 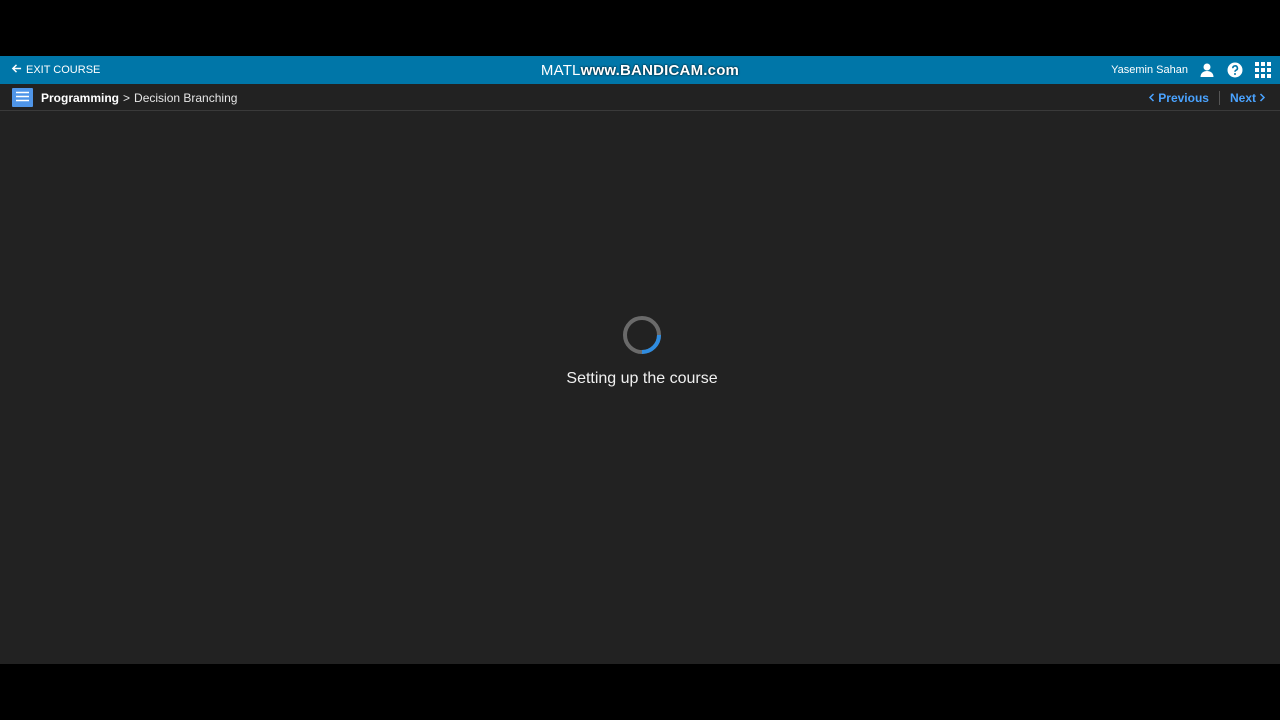 I want to click on user-name: Yasemin Sahan, so click(x=1149, y=70).